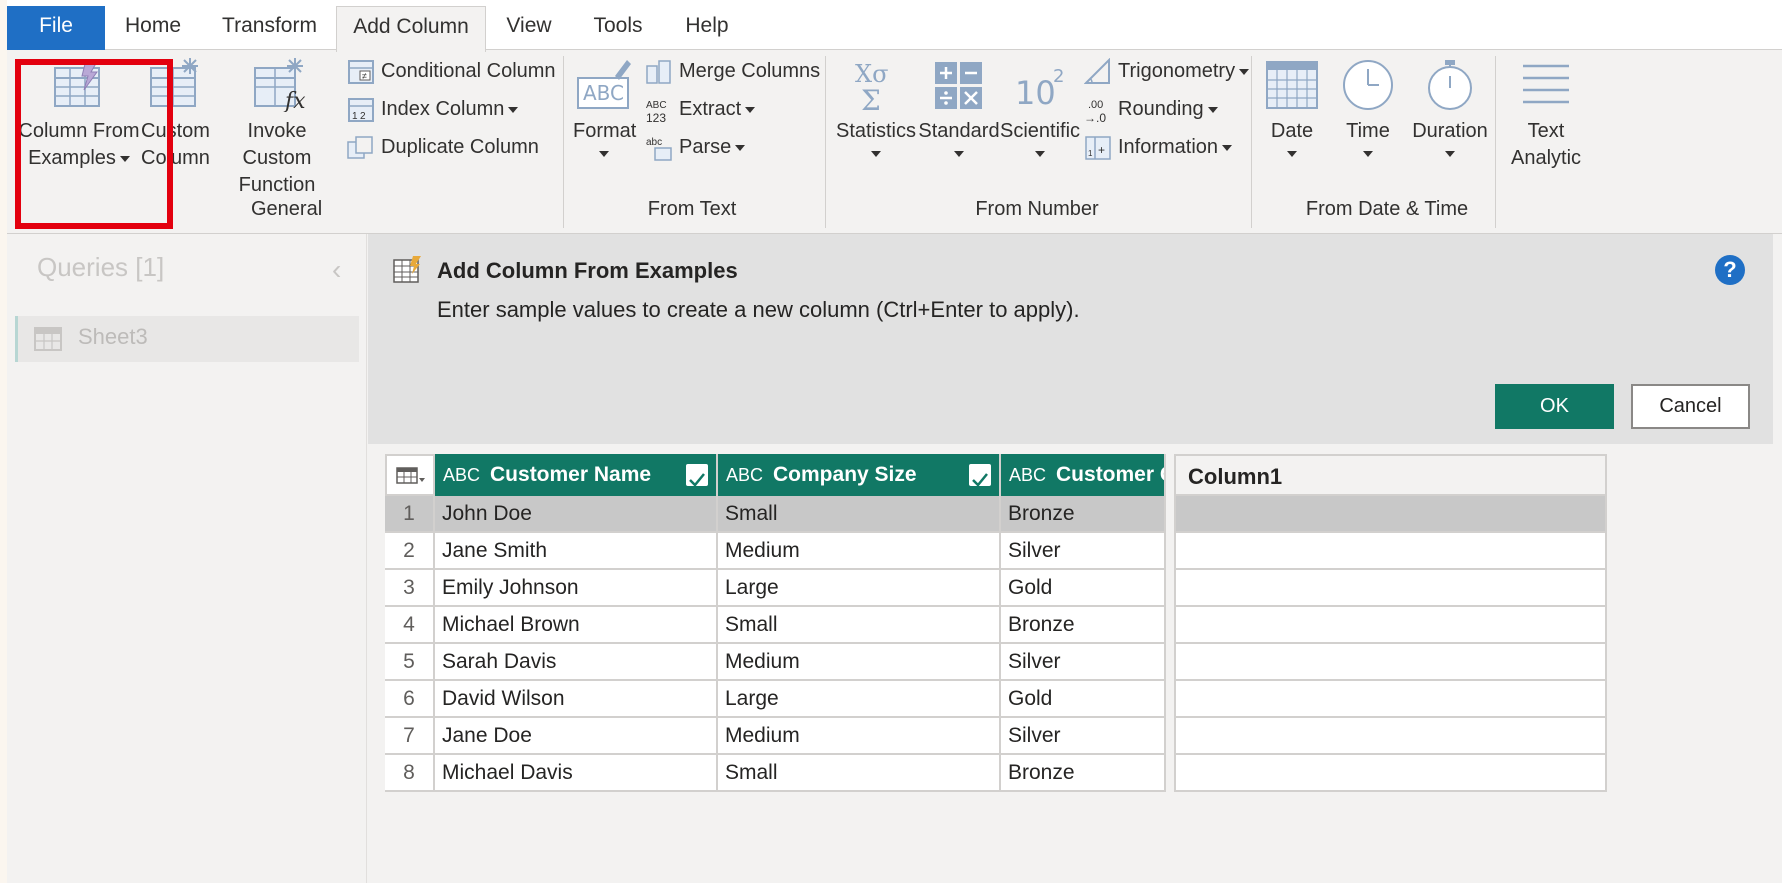 This screenshot has height=883, width=1782. What do you see at coordinates (48, 339) in the screenshot?
I see `table-icon` at bounding box center [48, 339].